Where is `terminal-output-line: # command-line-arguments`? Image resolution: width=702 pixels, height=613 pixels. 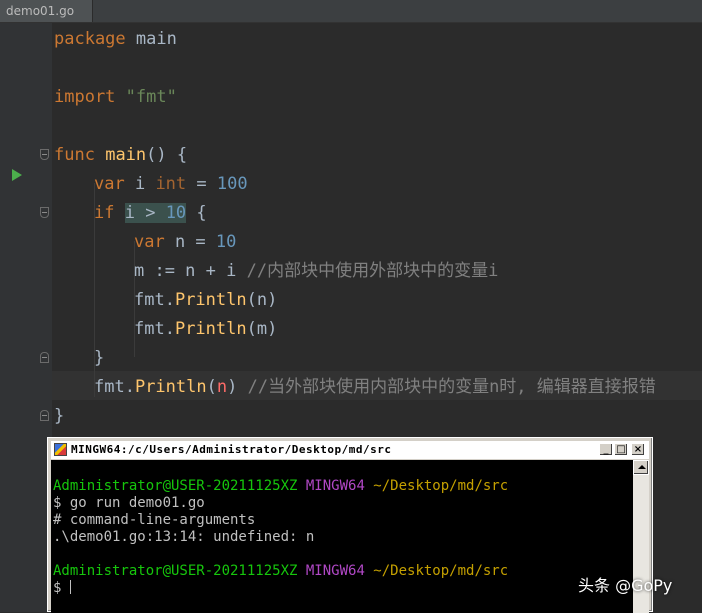
terminal-output-line: # command-line-arguments is located at coordinates (154, 520).